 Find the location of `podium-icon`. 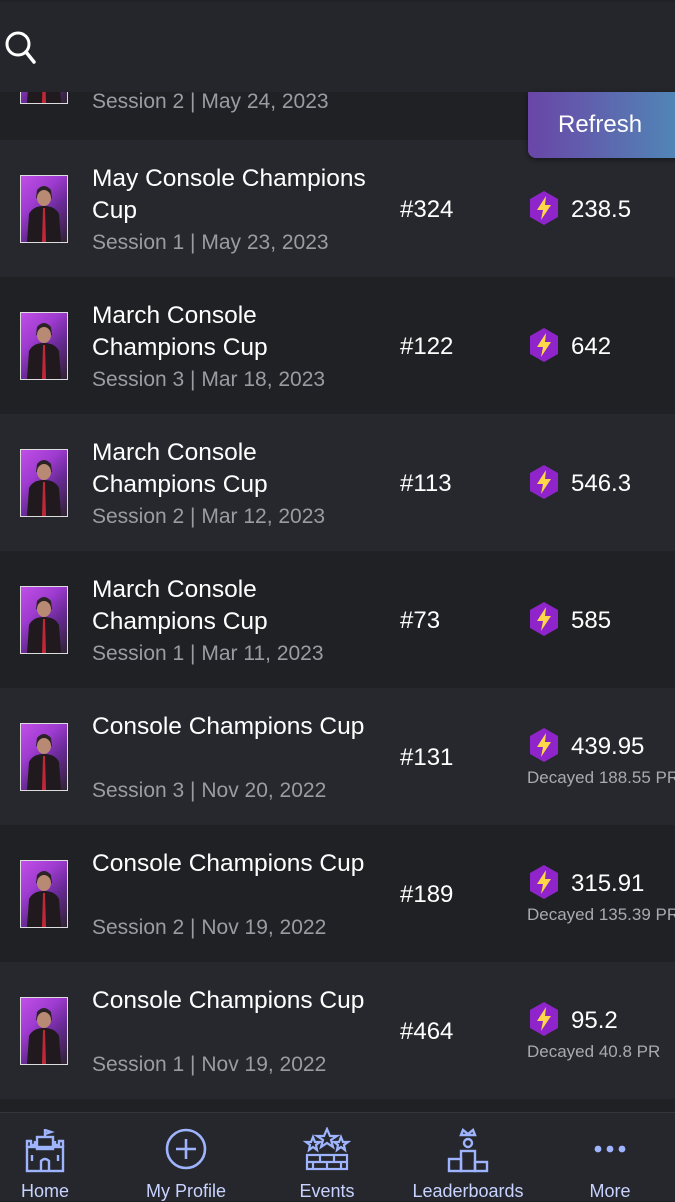

podium-icon is located at coordinates (468, 1152).